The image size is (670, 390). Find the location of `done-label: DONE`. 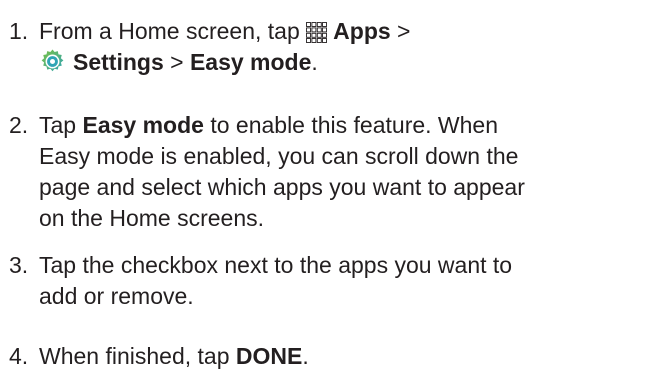

done-label: DONE is located at coordinates (269, 356).